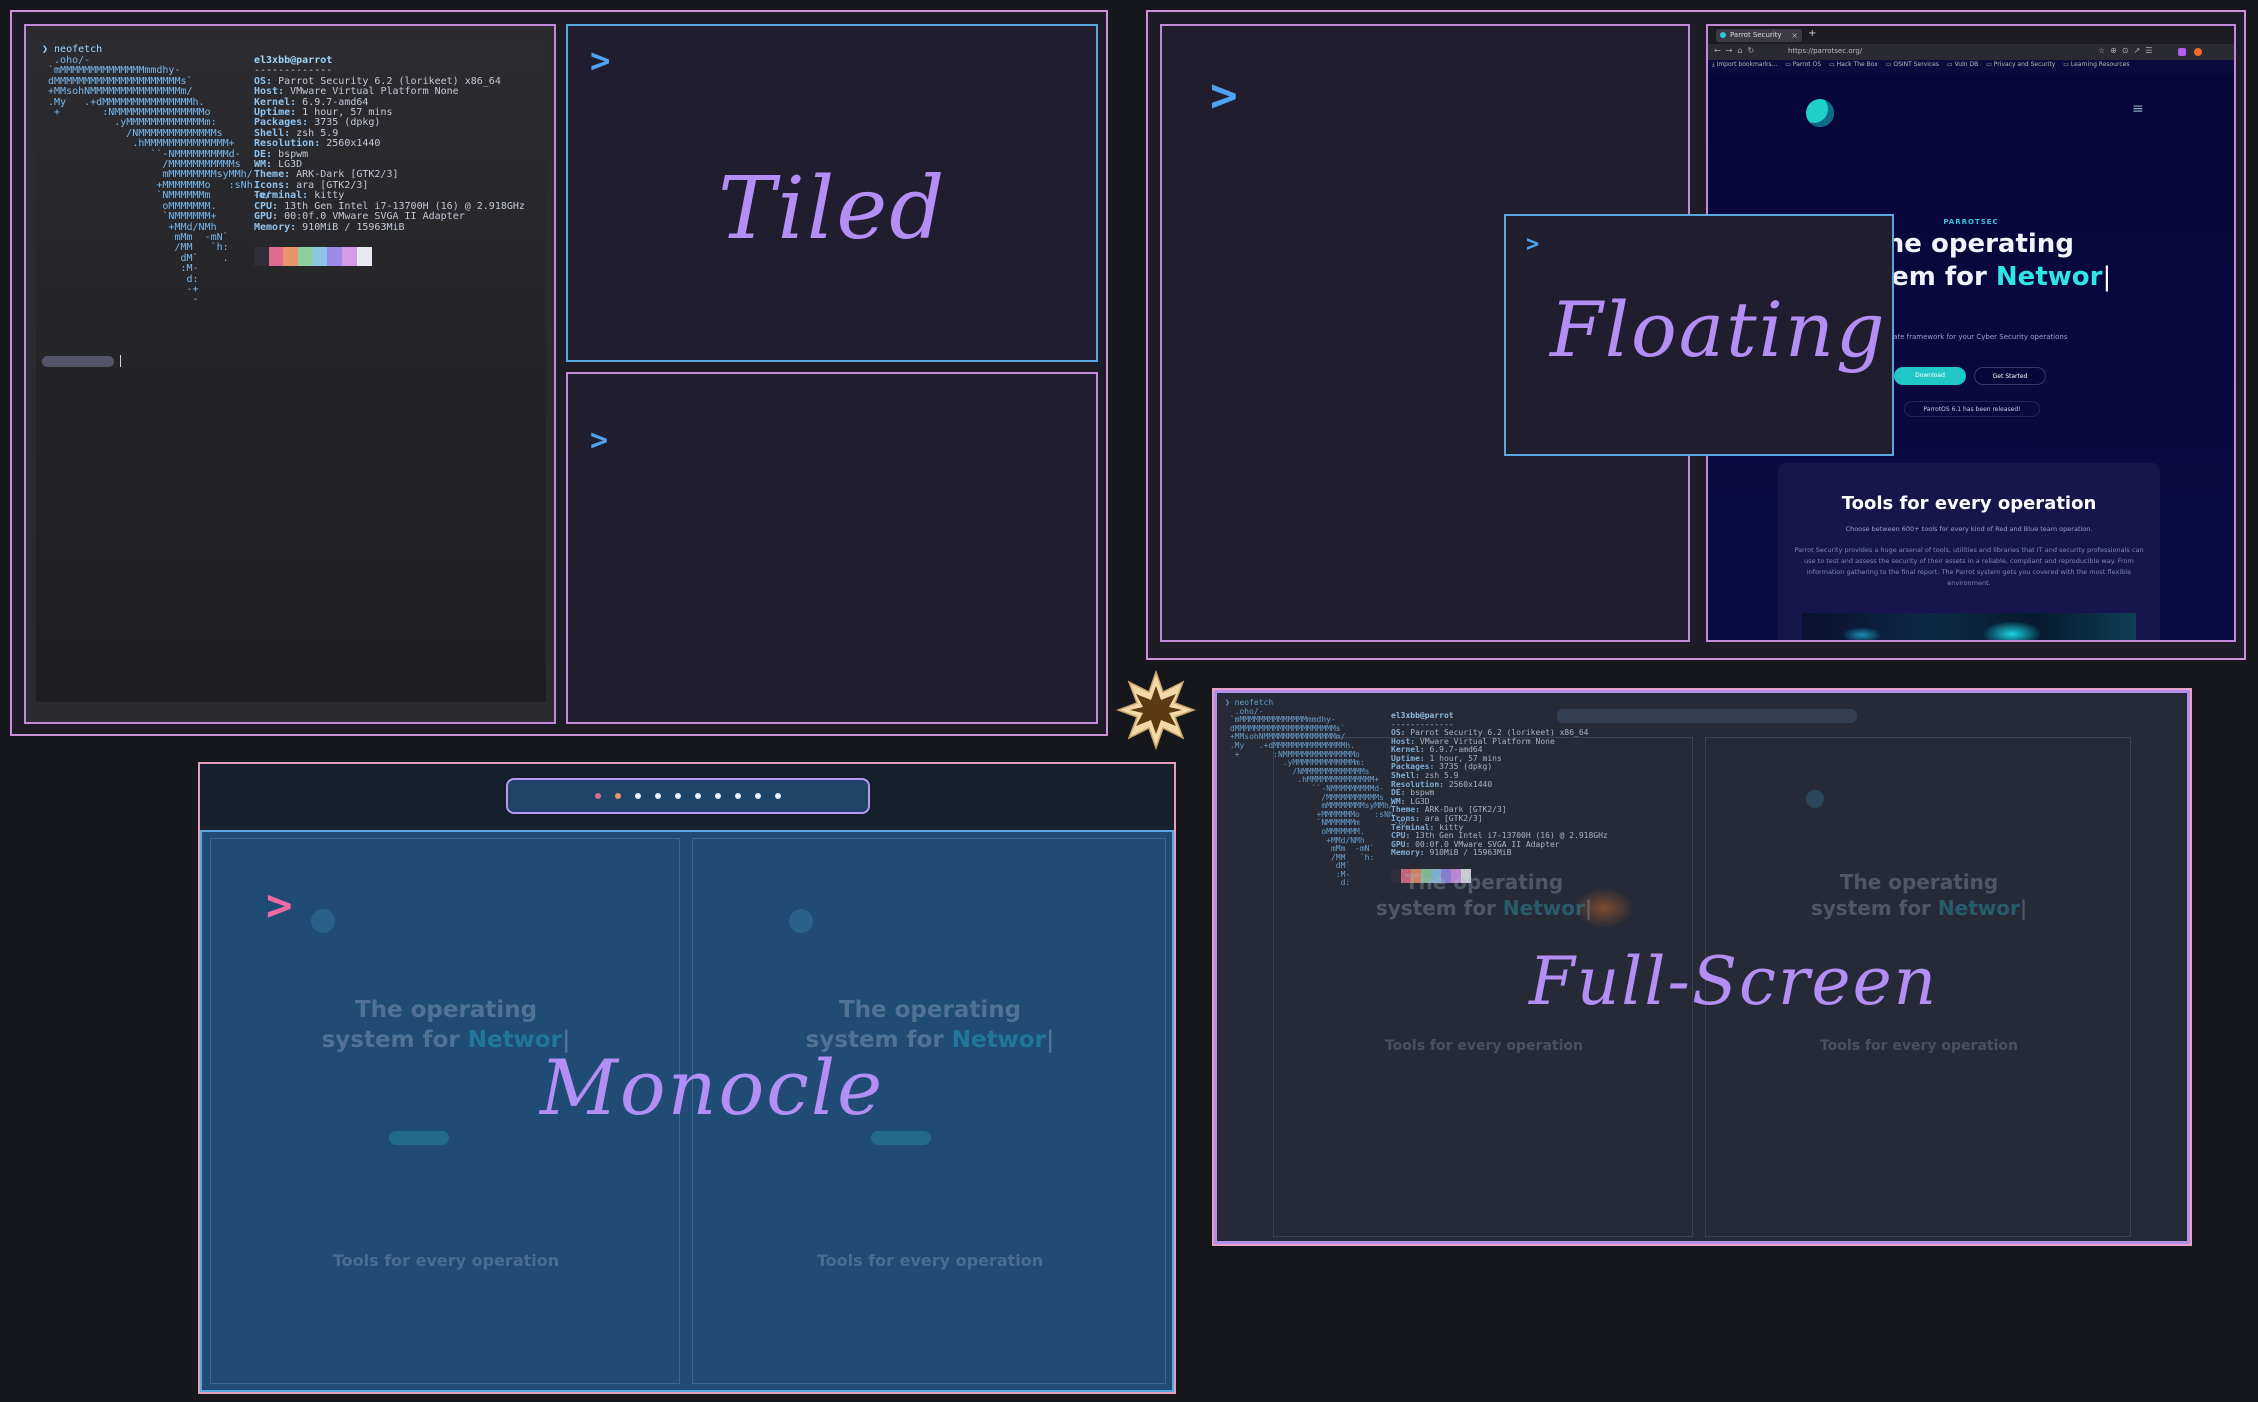 The height and width of the screenshot is (1402, 2258). I want to click on bookmark-item: ▭ OSINT Services, so click(1912, 64).